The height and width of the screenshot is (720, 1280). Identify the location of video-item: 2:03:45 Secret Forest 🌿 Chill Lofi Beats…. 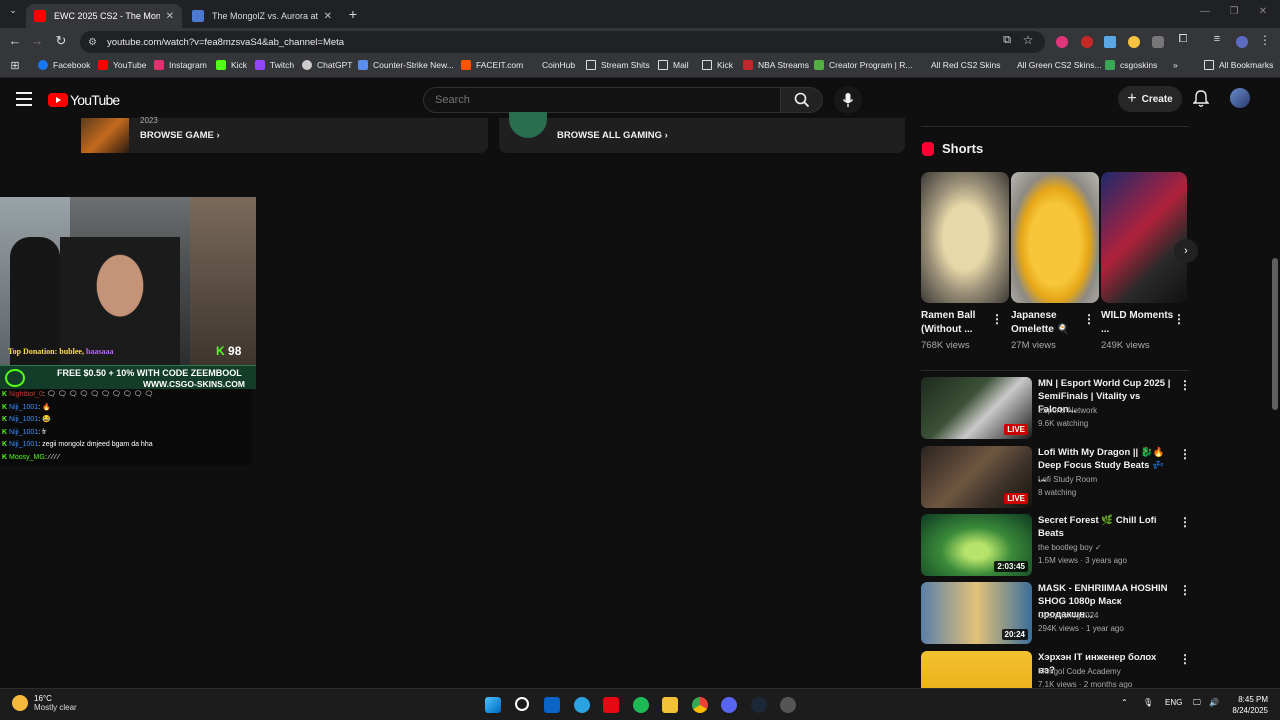
(1056, 546).